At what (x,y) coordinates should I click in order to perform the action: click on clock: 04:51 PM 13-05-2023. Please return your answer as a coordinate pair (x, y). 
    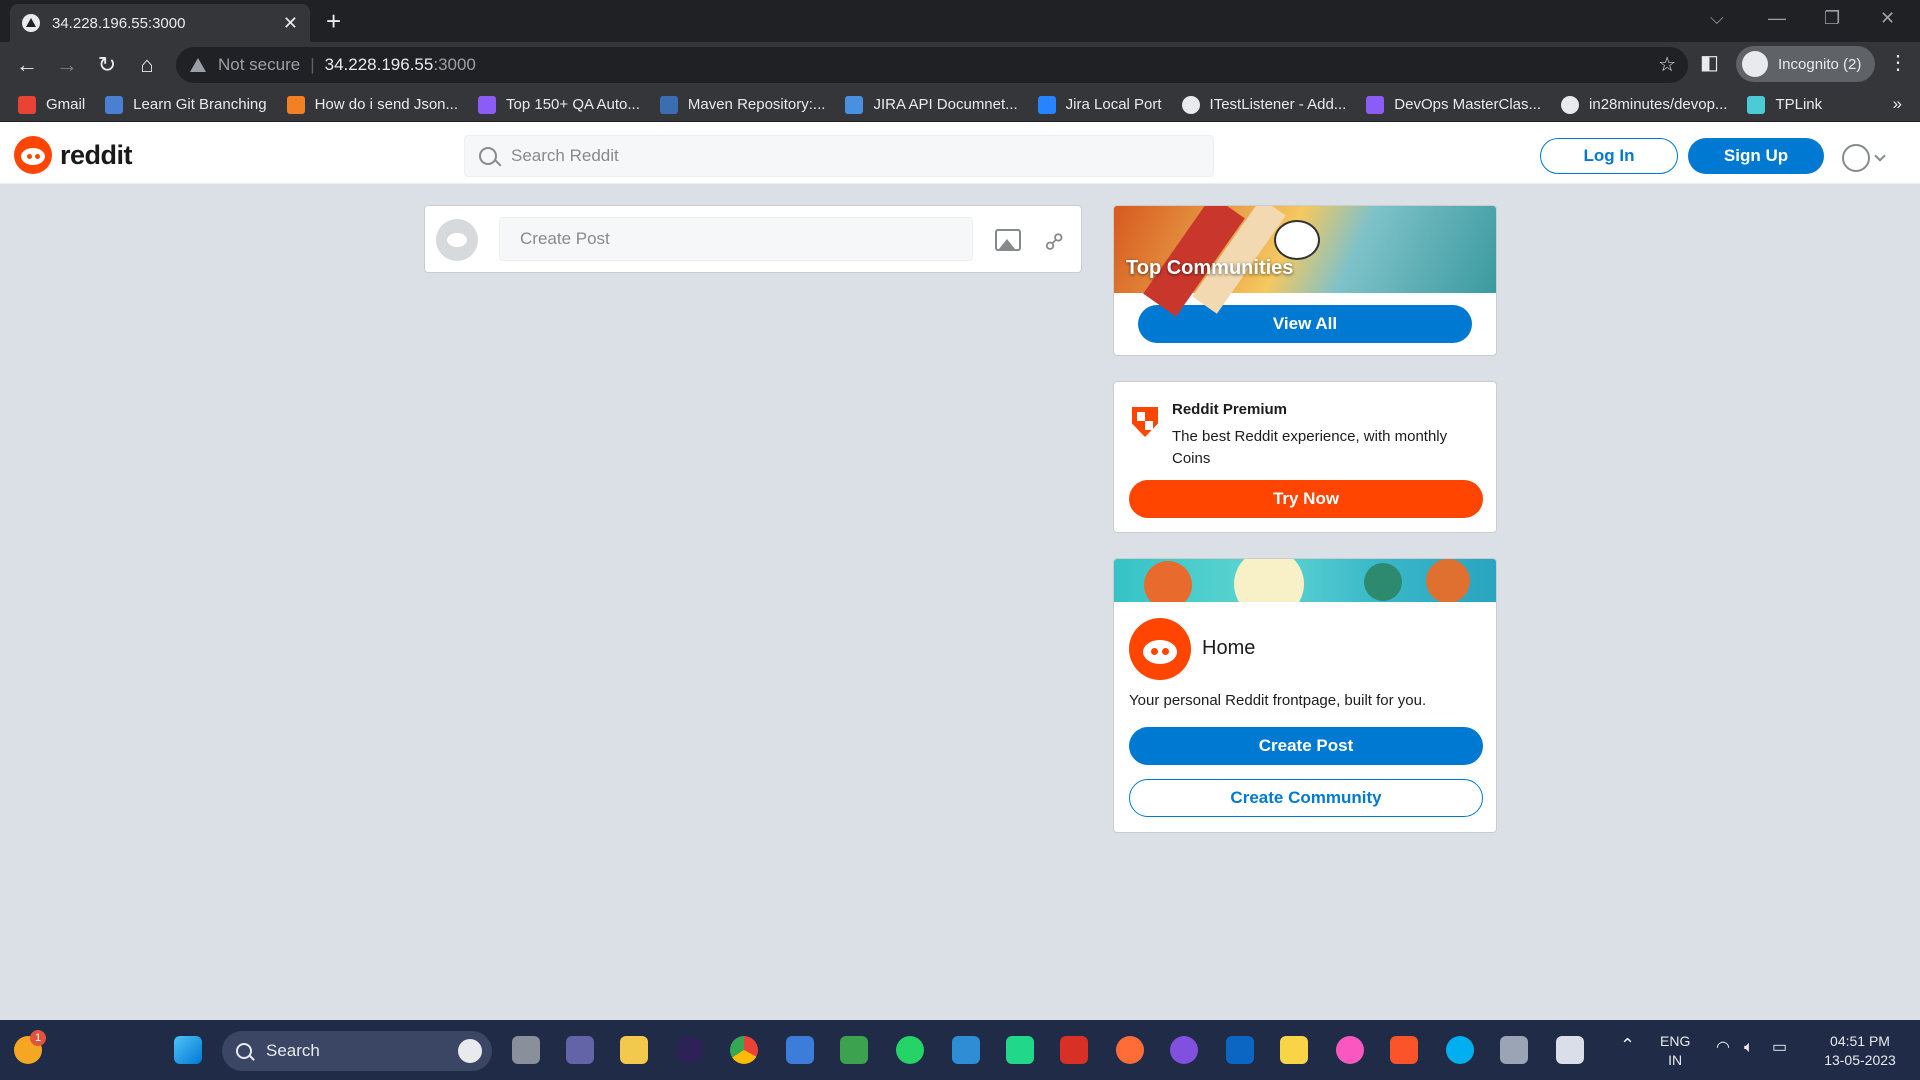
    Looking at the image, I should click on (1860, 1051).